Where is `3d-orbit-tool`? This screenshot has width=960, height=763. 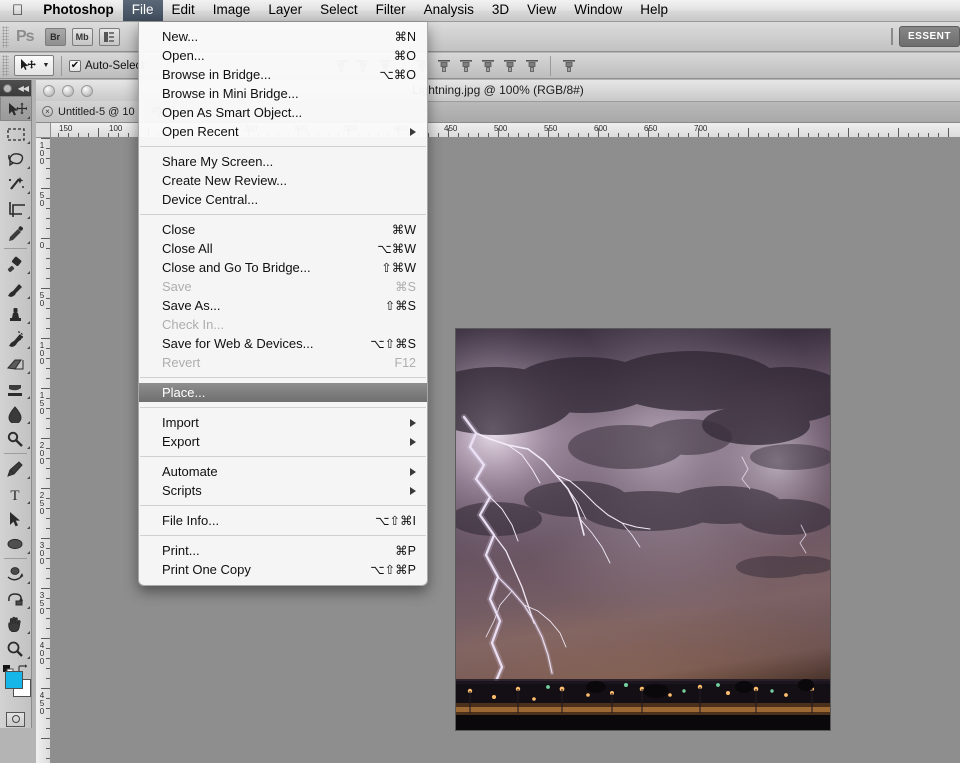
3d-orbit-tool is located at coordinates (16, 598).